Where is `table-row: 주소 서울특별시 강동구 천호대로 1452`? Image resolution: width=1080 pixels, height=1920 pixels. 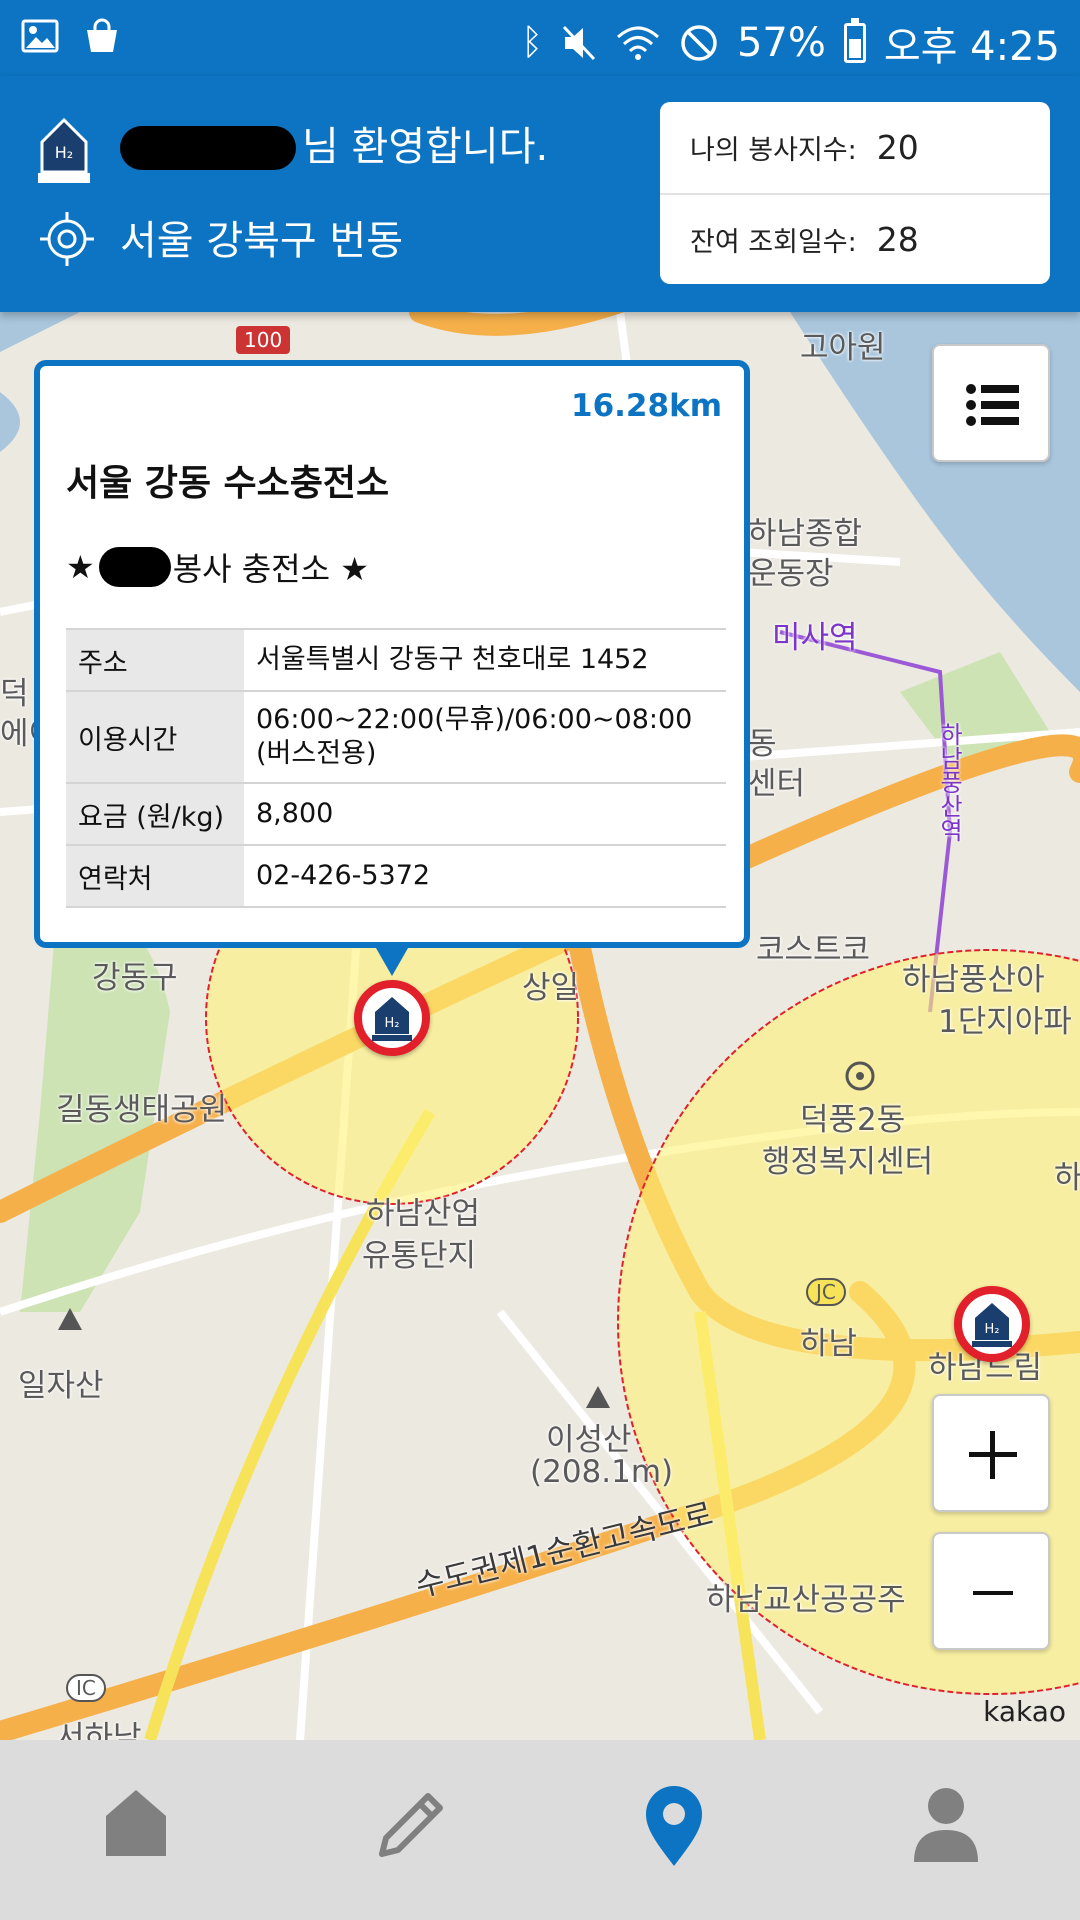
table-row: 주소 서울특별시 강동구 천호대로 1452 is located at coordinates (396, 660).